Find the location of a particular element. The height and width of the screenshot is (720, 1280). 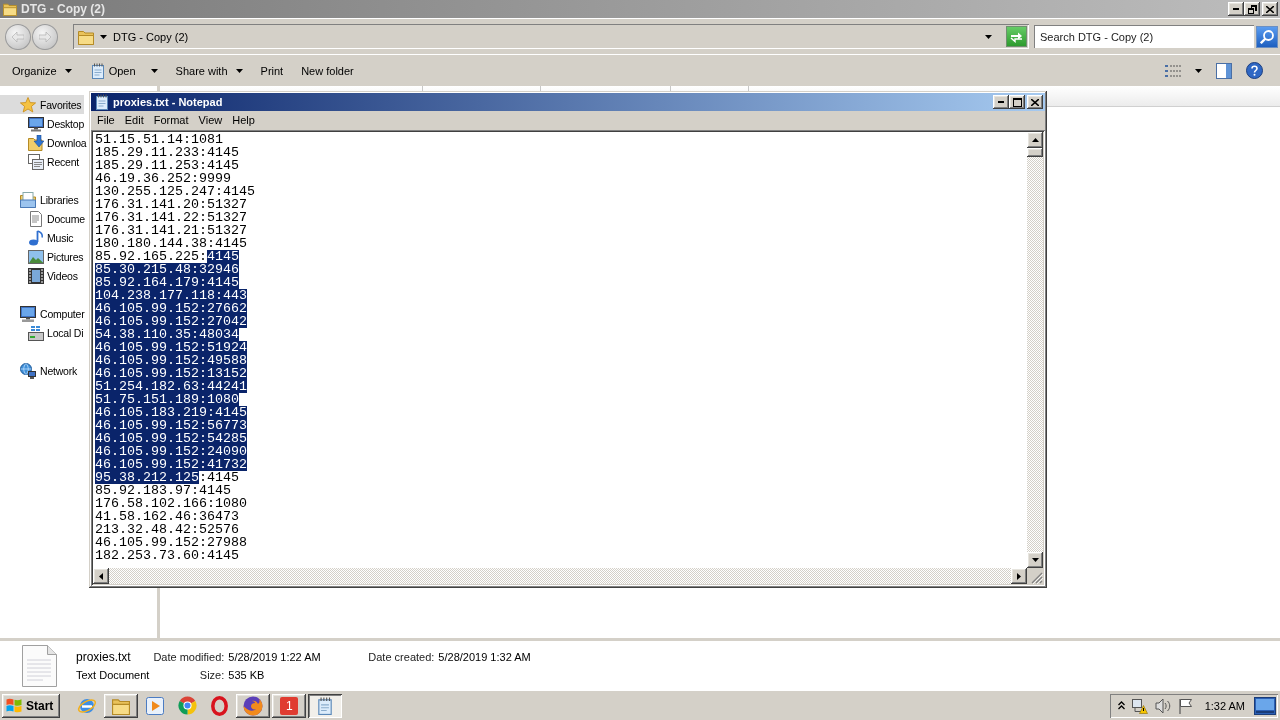

scroll-up-button is located at coordinates (1035, 140).